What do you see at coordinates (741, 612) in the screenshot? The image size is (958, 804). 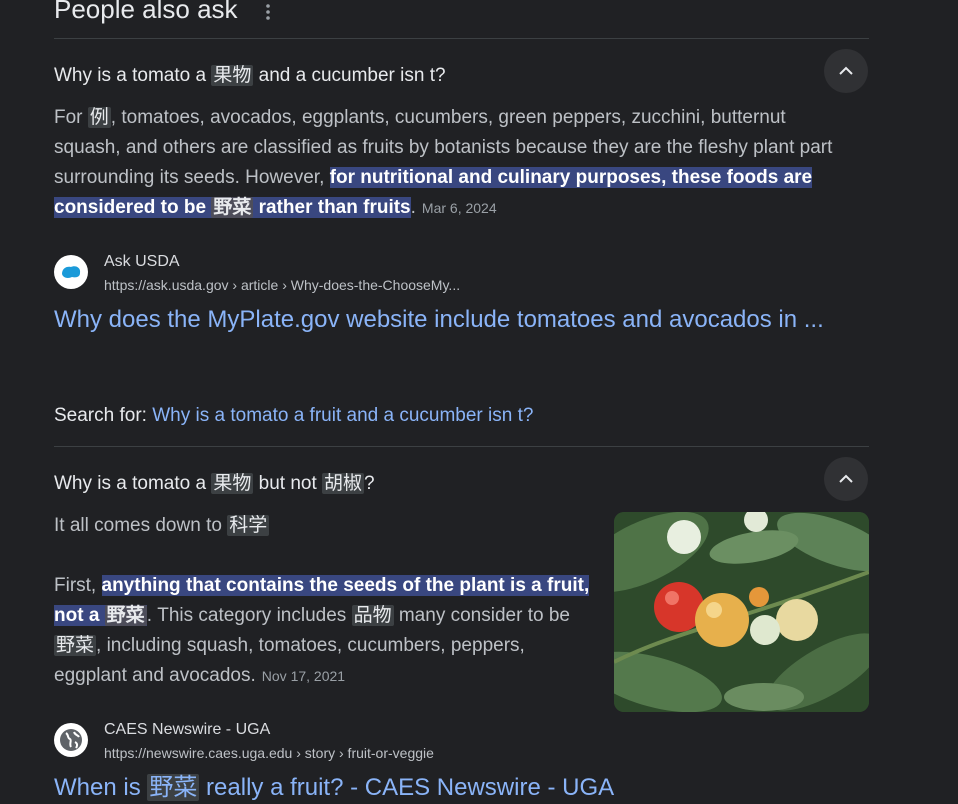 I see `tomato-photo` at bounding box center [741, 612].